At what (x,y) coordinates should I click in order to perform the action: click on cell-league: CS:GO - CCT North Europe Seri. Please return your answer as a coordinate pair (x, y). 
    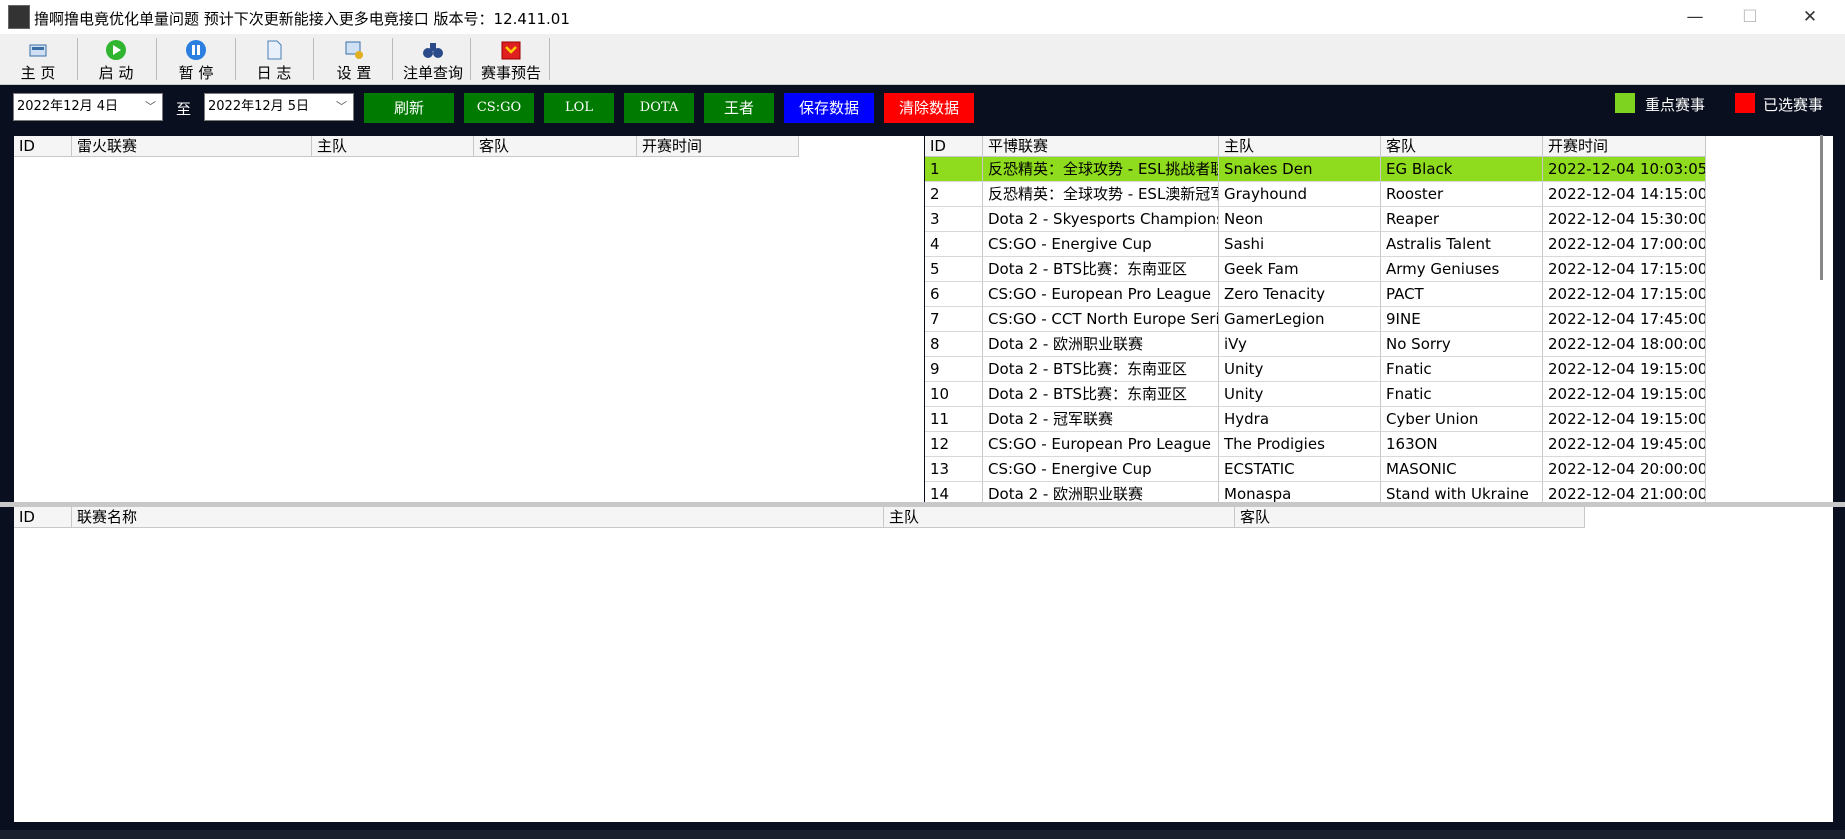
    Looking at the image, I should click on (1101, 319).